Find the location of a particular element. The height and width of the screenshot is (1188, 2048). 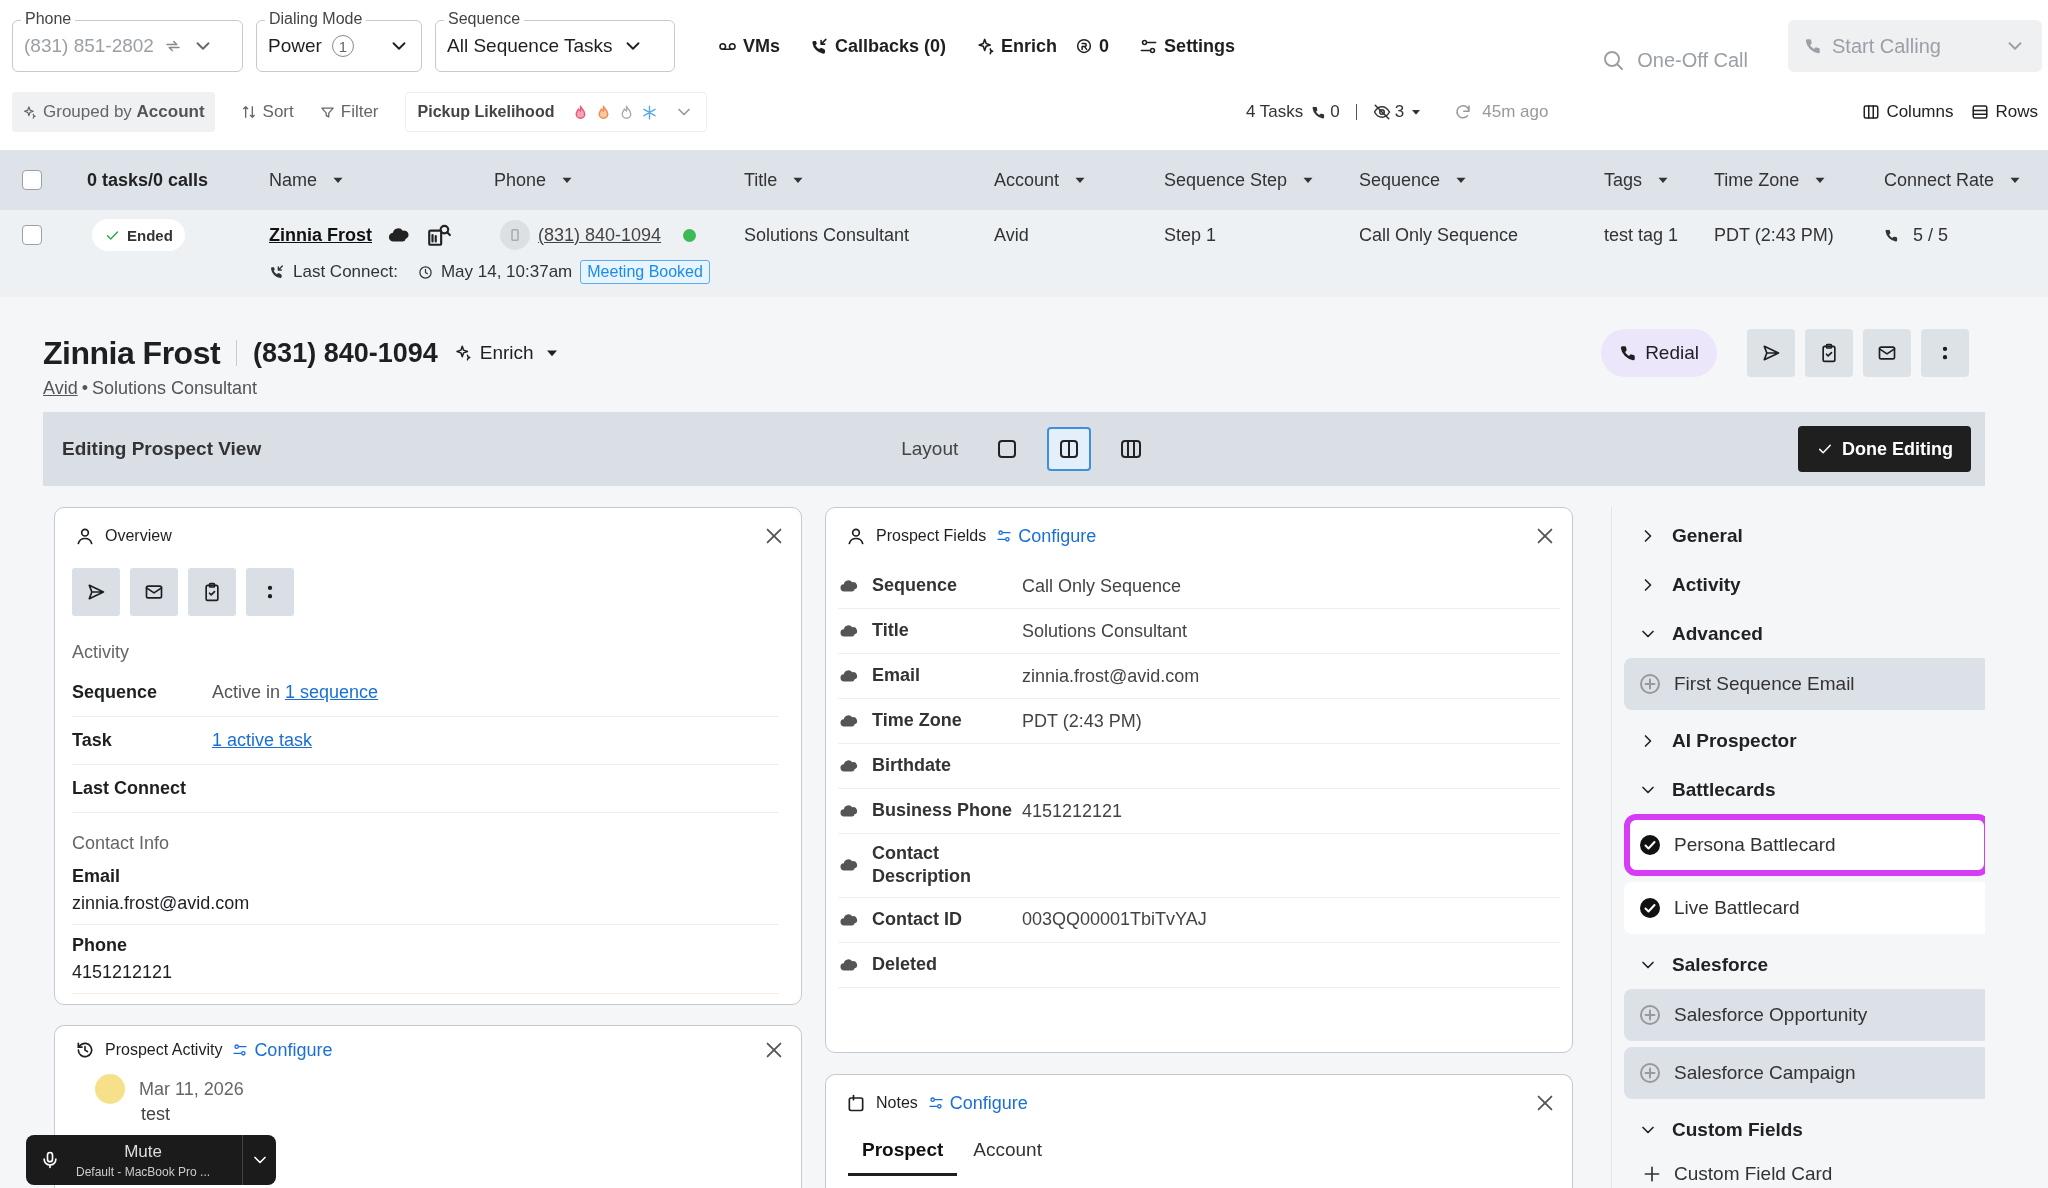

card-option: Persona Battlecard is located at coordinates (1804, 845).